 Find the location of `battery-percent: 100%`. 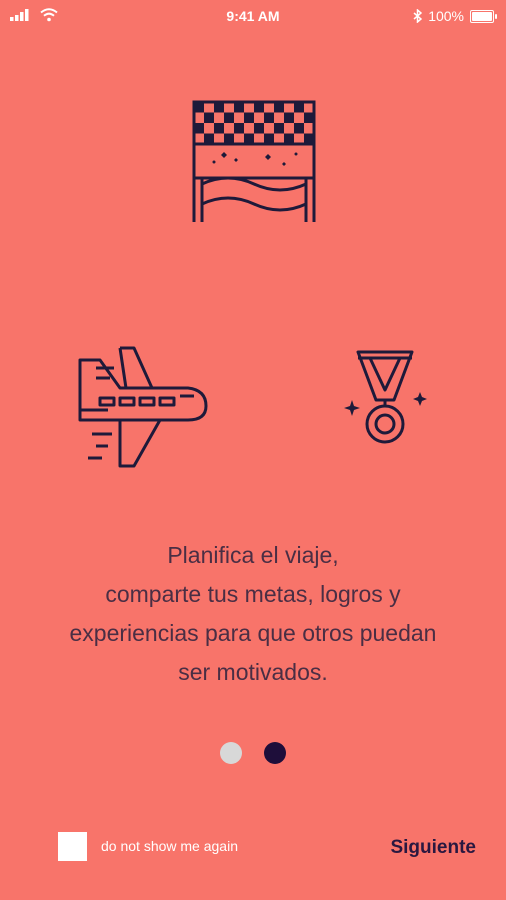

battery-percent: 100% is located at coordinates (446, 16).